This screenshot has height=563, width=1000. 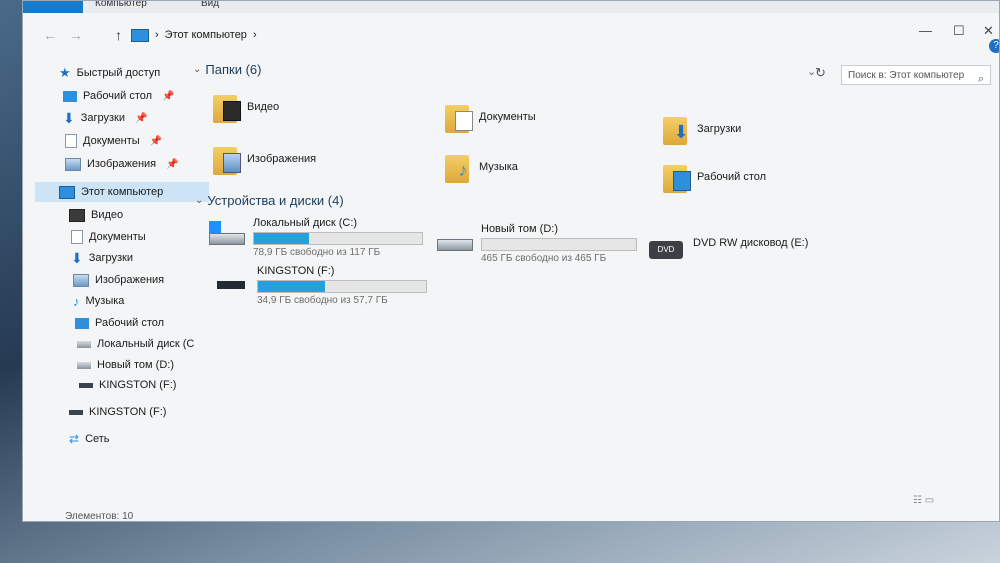 What do you see at coordinates (231, 282) in the screenshot?
I see `usb-drive-icon` at bounding box center [231, 282].